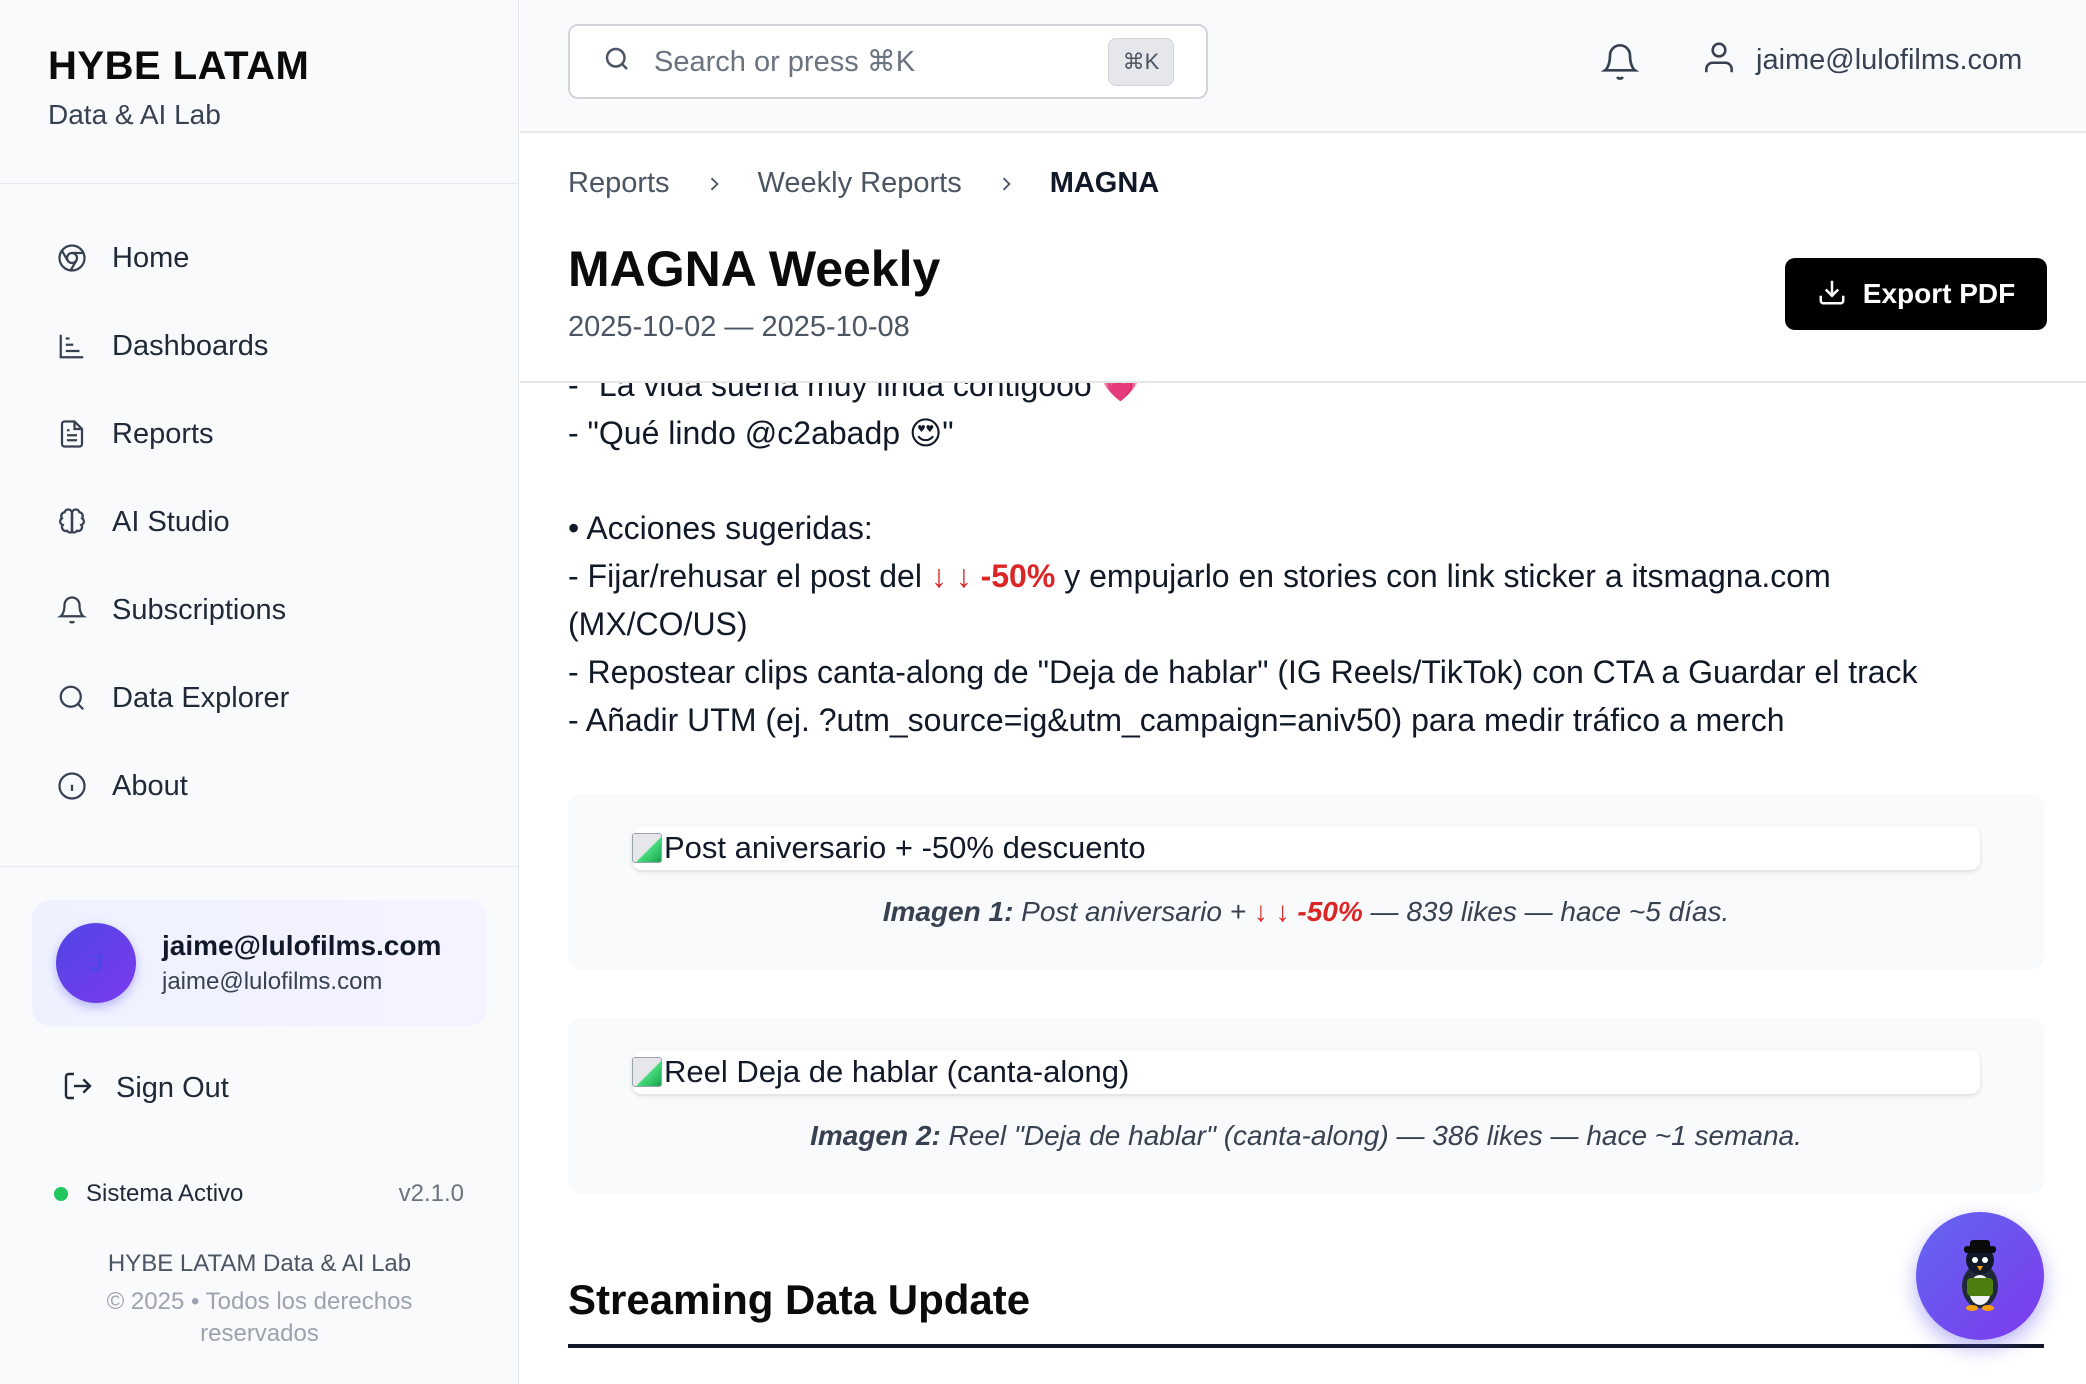  I want to click on sidebar-item-ai-studio: AI Studio, so click(259, 522).